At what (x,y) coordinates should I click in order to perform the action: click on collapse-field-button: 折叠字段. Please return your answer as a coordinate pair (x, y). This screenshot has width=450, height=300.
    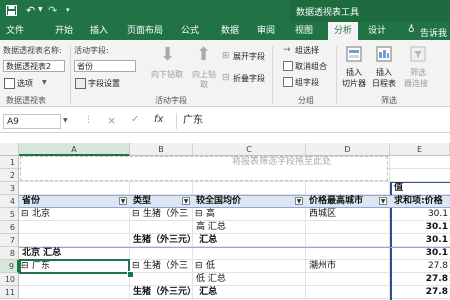
    Looking at the image, I should click on (249, 78).